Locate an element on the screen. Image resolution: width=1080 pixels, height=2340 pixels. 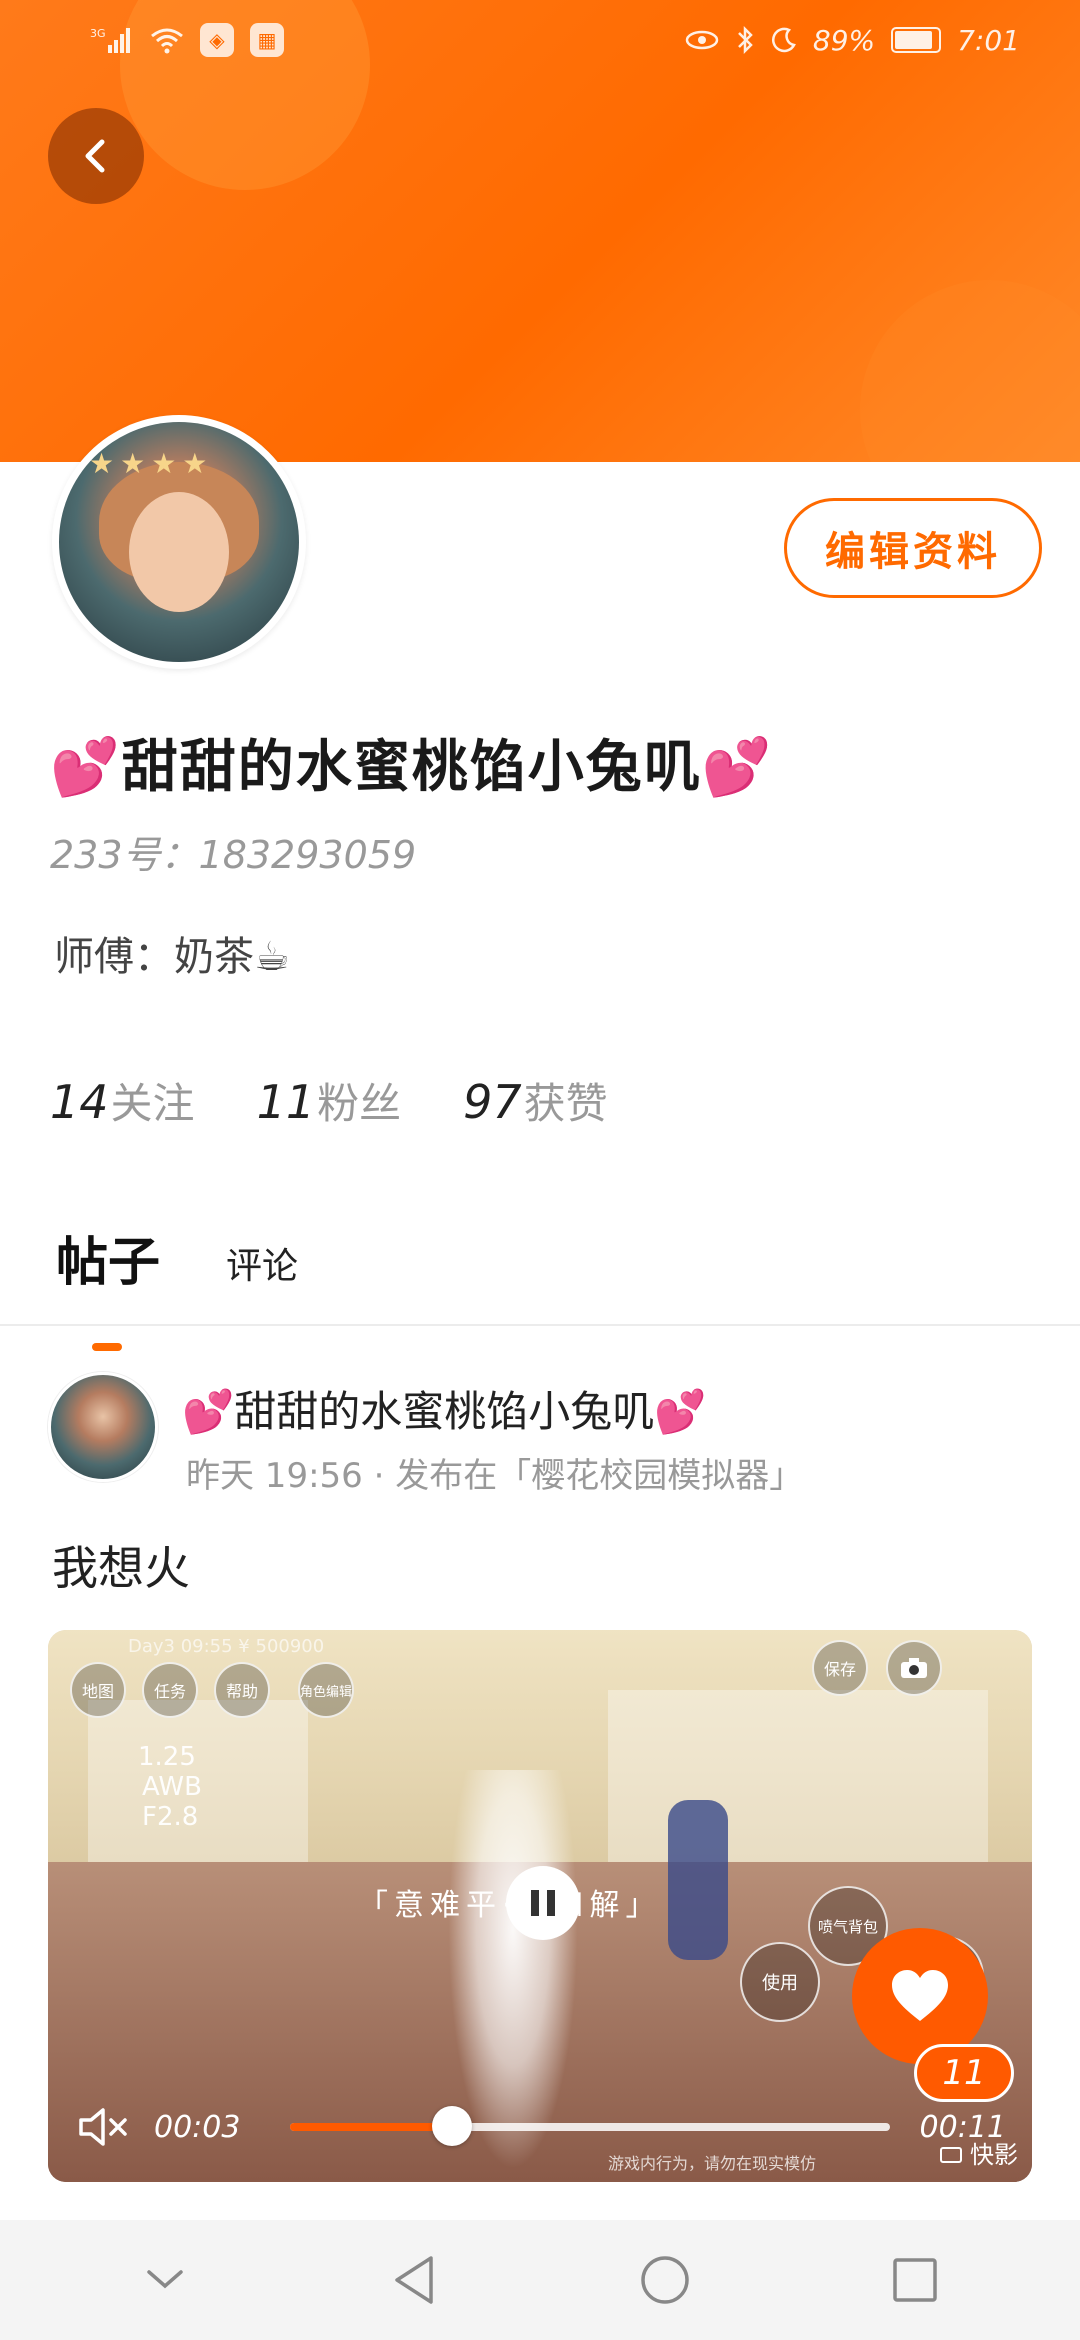
mute-button is located at coordinates (104, 2127).